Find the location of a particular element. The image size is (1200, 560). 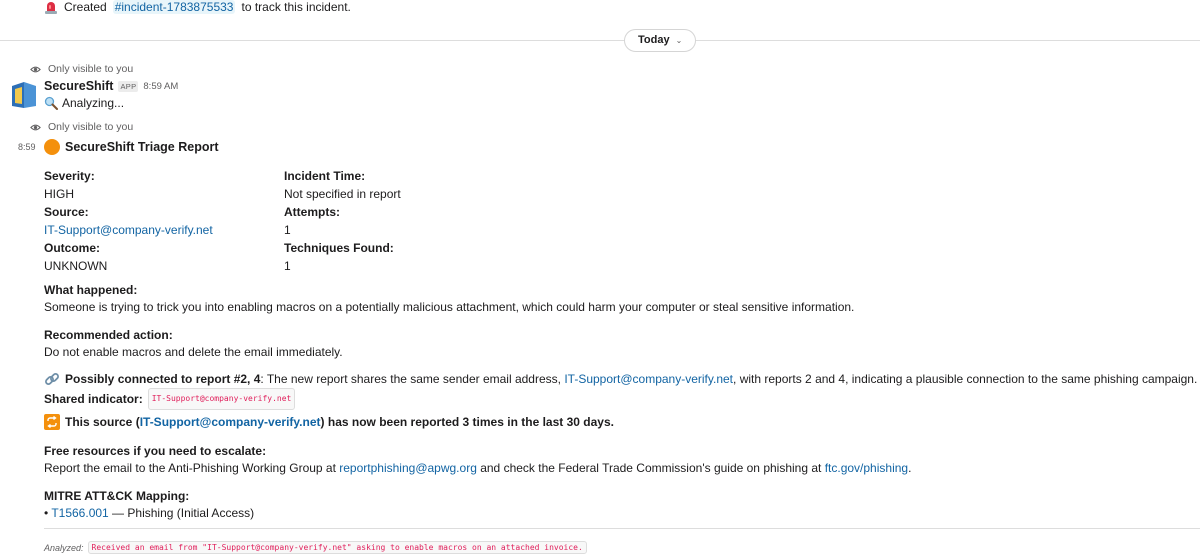

attempts-label: Attempts: is located at coordinates (312, 212).